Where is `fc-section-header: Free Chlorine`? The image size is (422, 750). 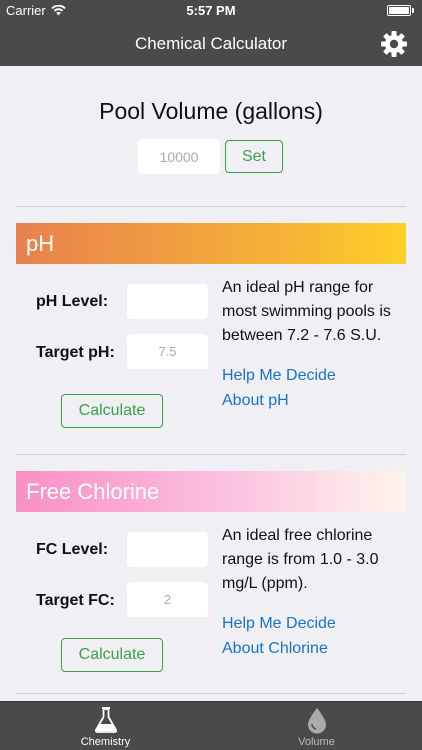
fc-section-header: Free Chlorine is located at coordinates (211, 491).